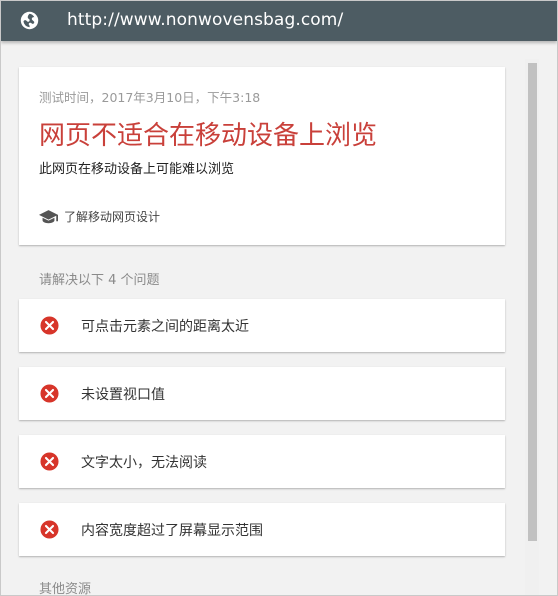  What do you see at coordinates (112, 216) in the screenshot?
I see `learn-link-label: 了解移动网页设计` at bounding box center [112, 216].